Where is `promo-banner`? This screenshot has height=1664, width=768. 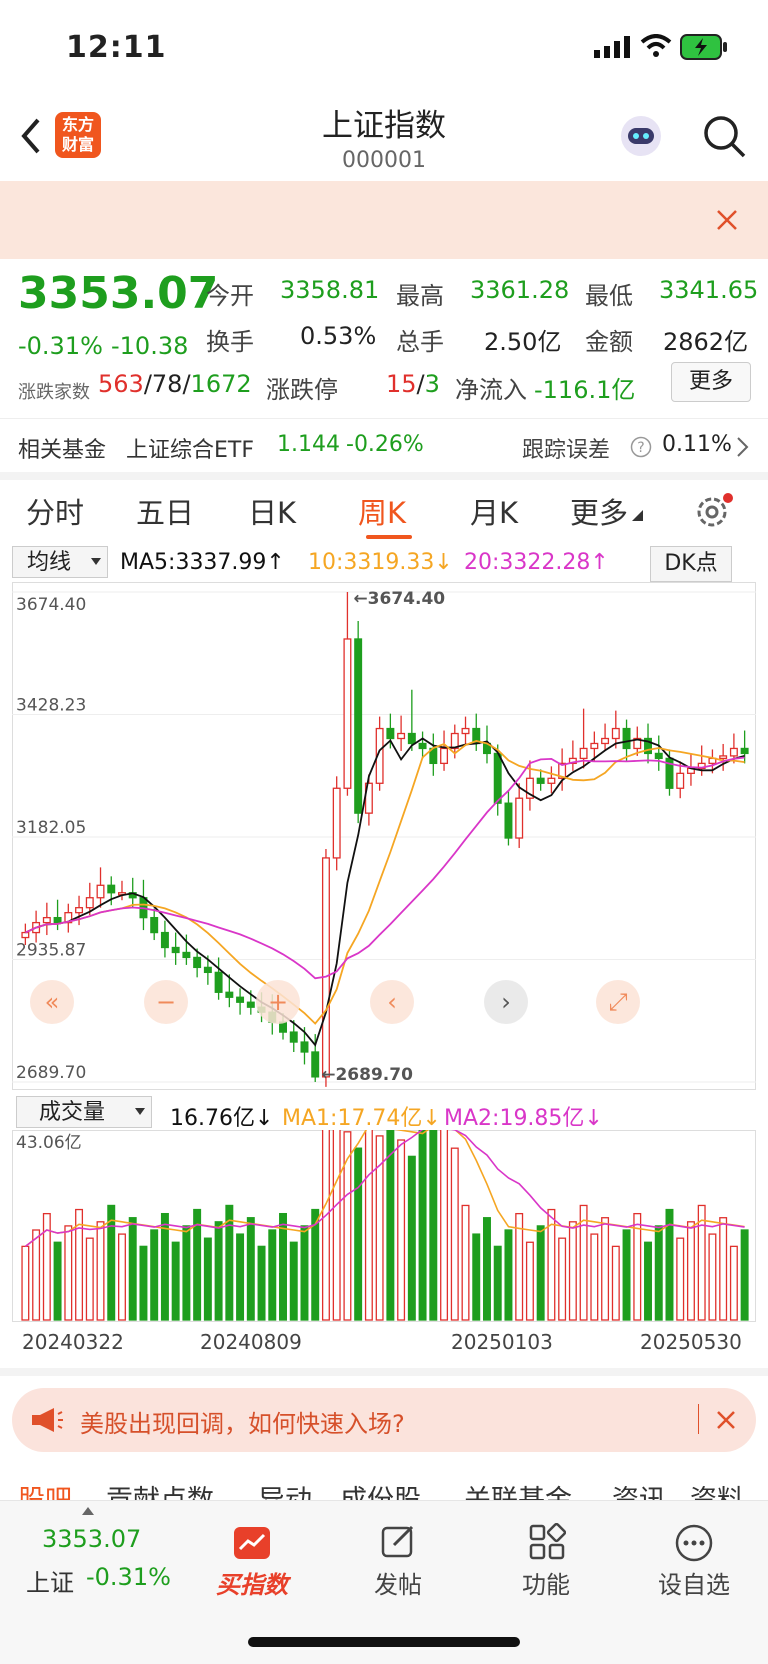 promo-banner is located at coordinates (384, 220).